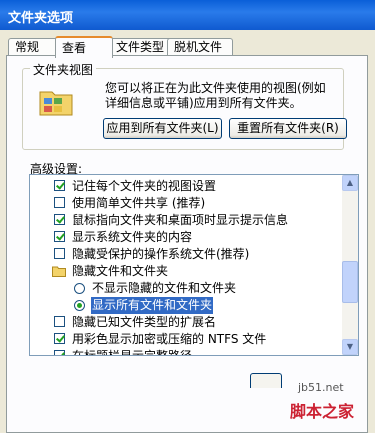  I want to click on title-bar: 文件夹选项, so click(187, 15).